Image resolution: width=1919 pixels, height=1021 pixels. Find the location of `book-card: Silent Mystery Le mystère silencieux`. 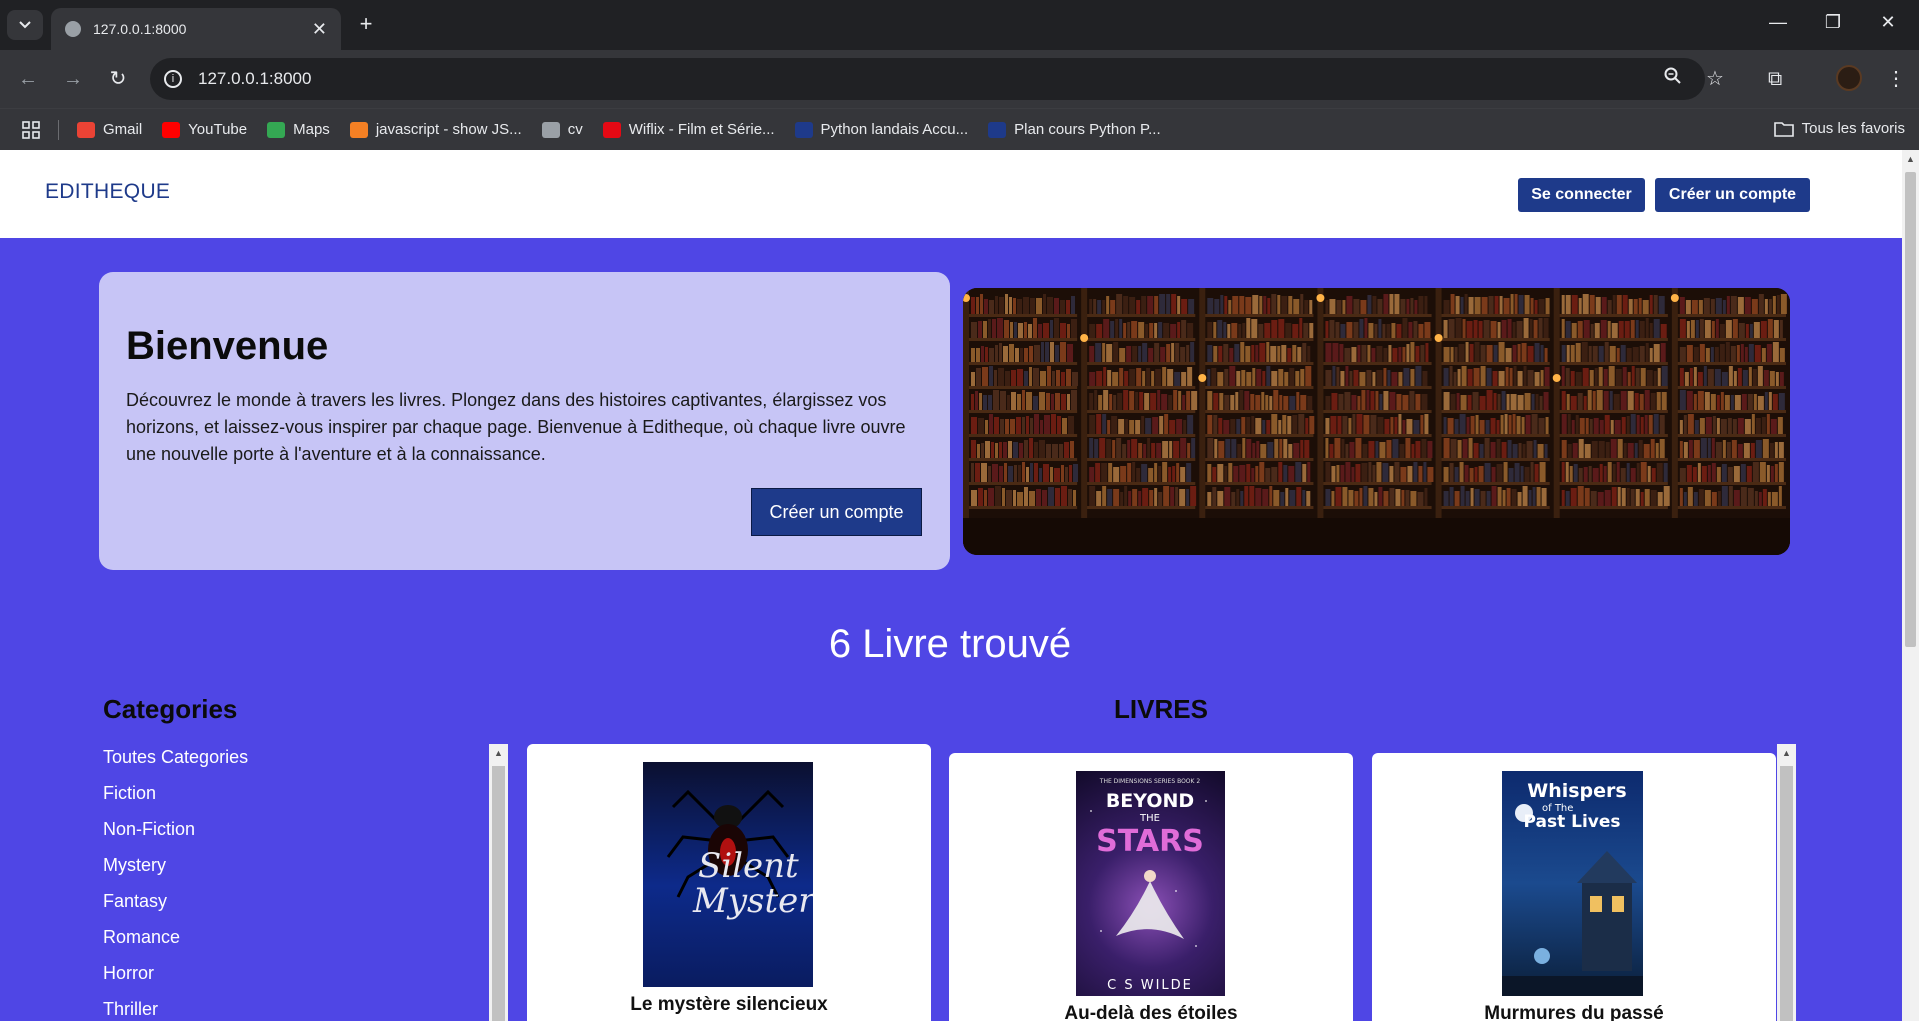

book-card: Silent Mystery Le mystère silencieux is located at coordinates (729, 882).